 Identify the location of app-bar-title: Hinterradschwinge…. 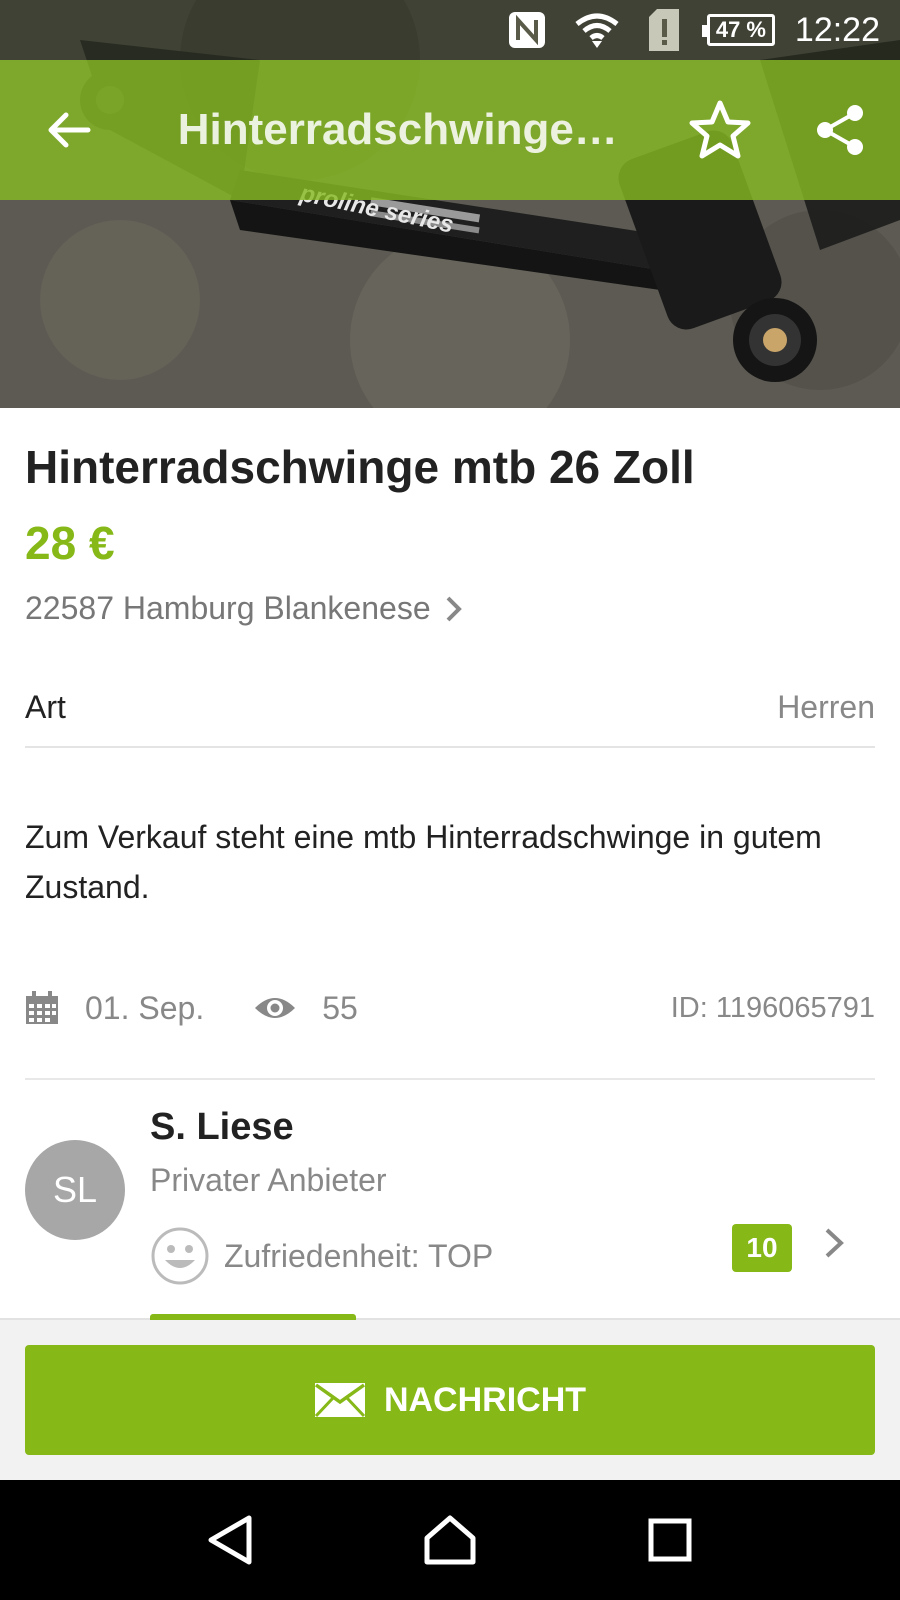
(397, 129).